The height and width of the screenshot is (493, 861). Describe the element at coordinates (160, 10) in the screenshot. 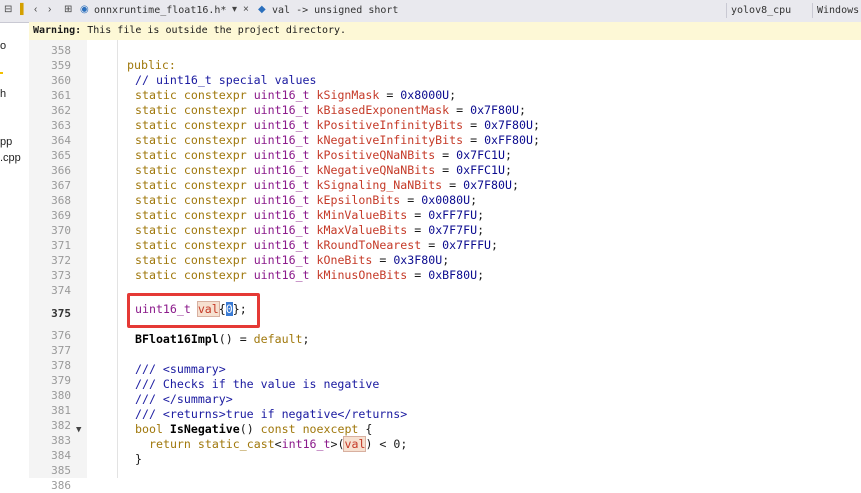

I see `tab-onnxruntime-float16: onnxruntime_float16.h*` at that location.